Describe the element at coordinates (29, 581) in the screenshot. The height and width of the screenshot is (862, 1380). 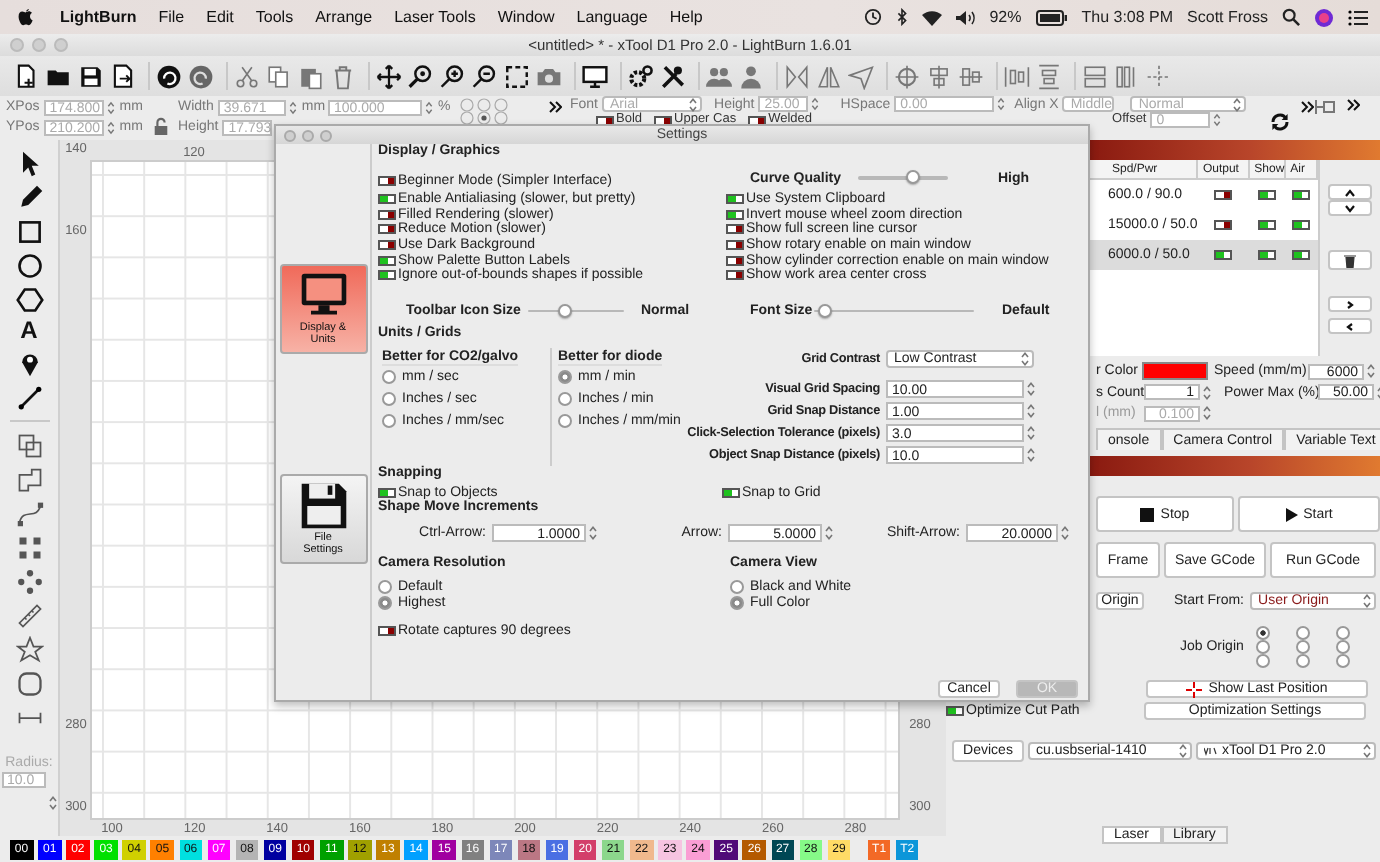
I see `circular-array-icon` at that location.